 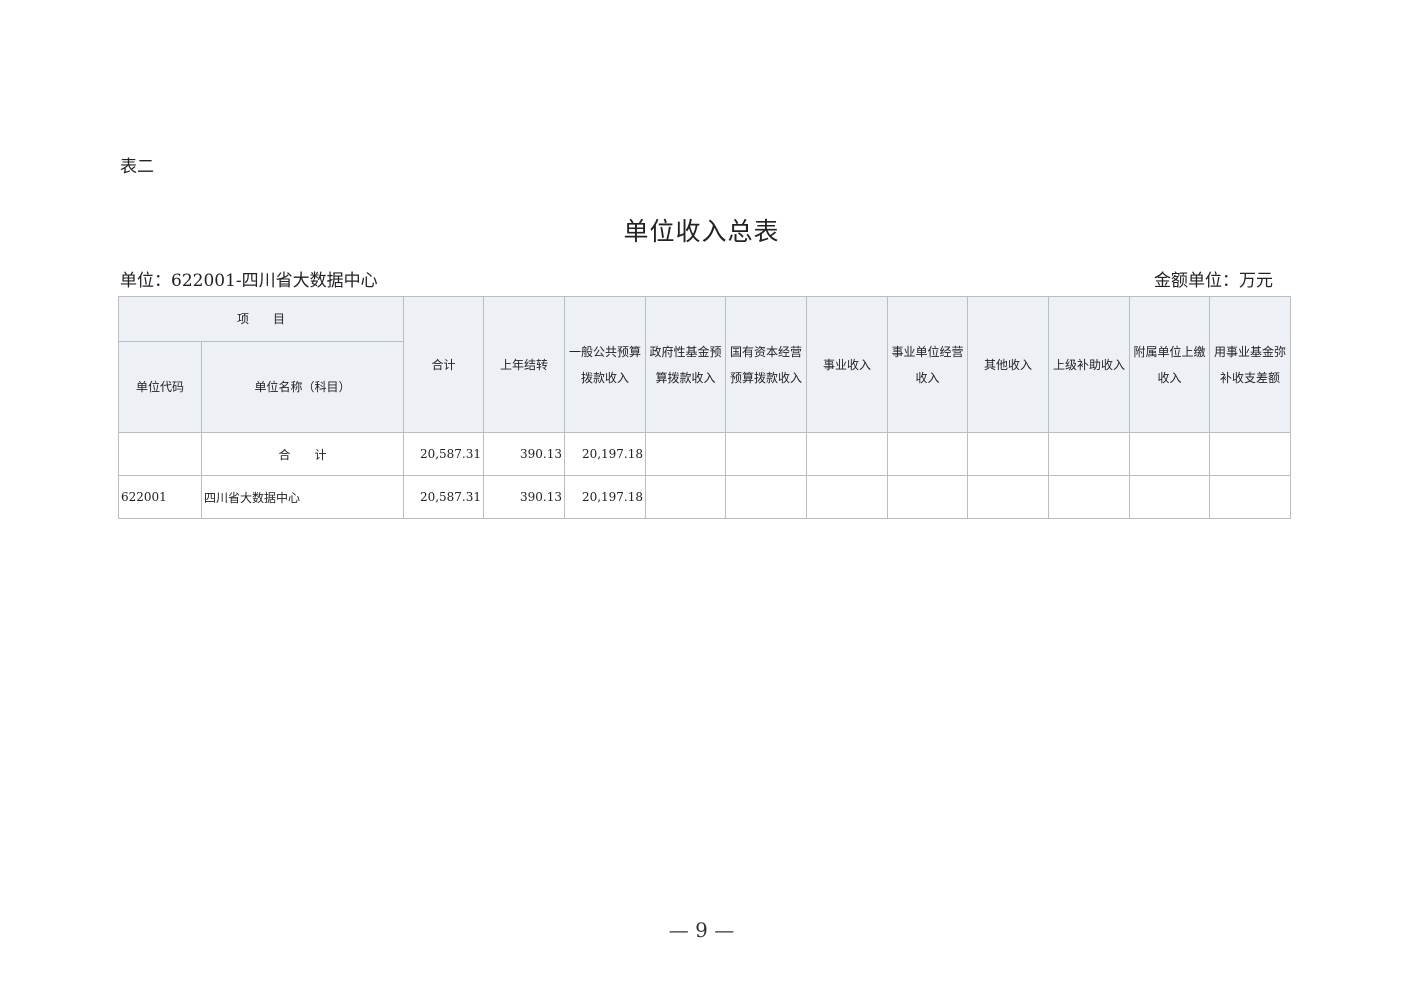 I want to click on table-label: 表二, so click(x=137, y=167).